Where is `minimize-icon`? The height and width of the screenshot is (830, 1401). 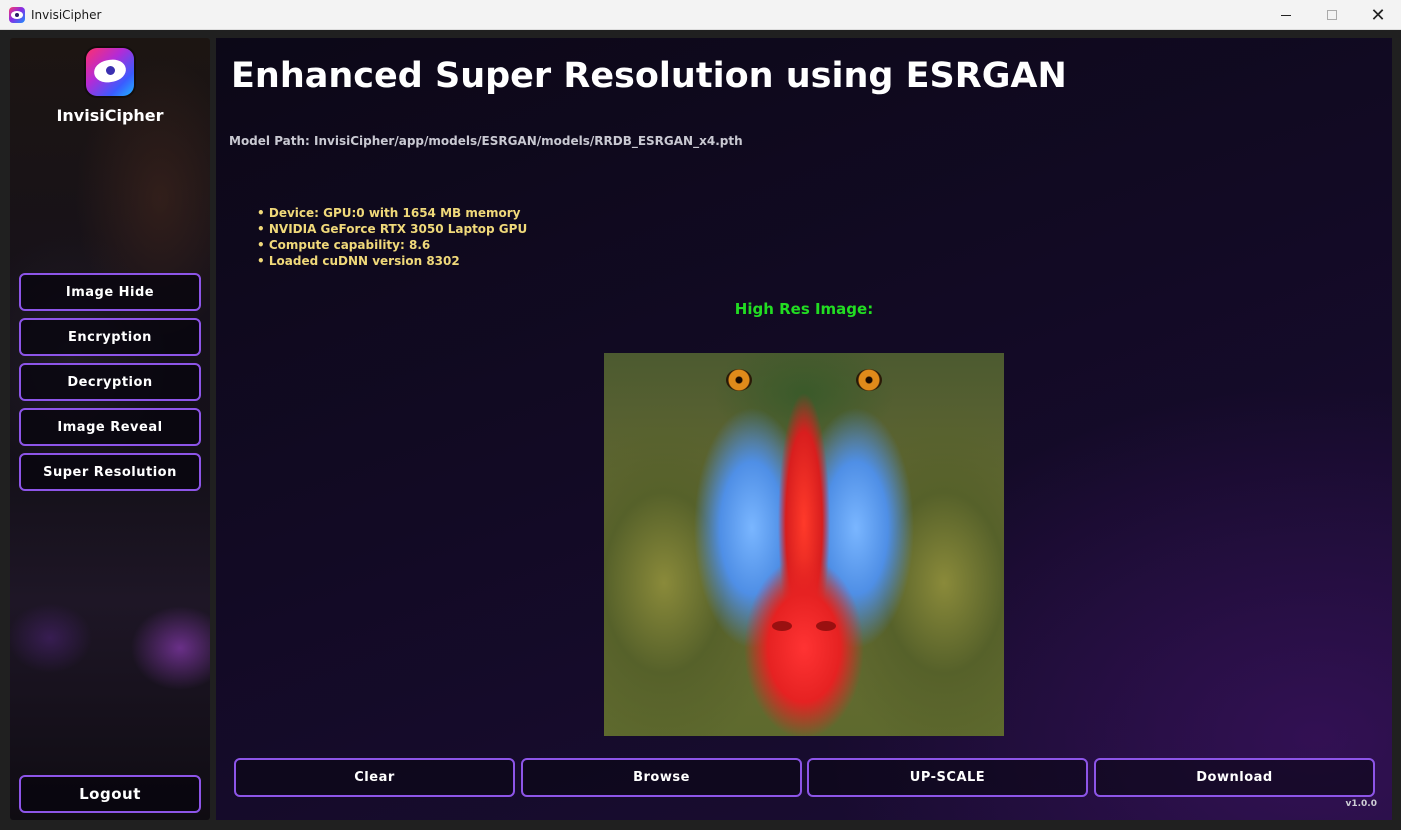 minimize-icon is located at coordinates (1286, 15).